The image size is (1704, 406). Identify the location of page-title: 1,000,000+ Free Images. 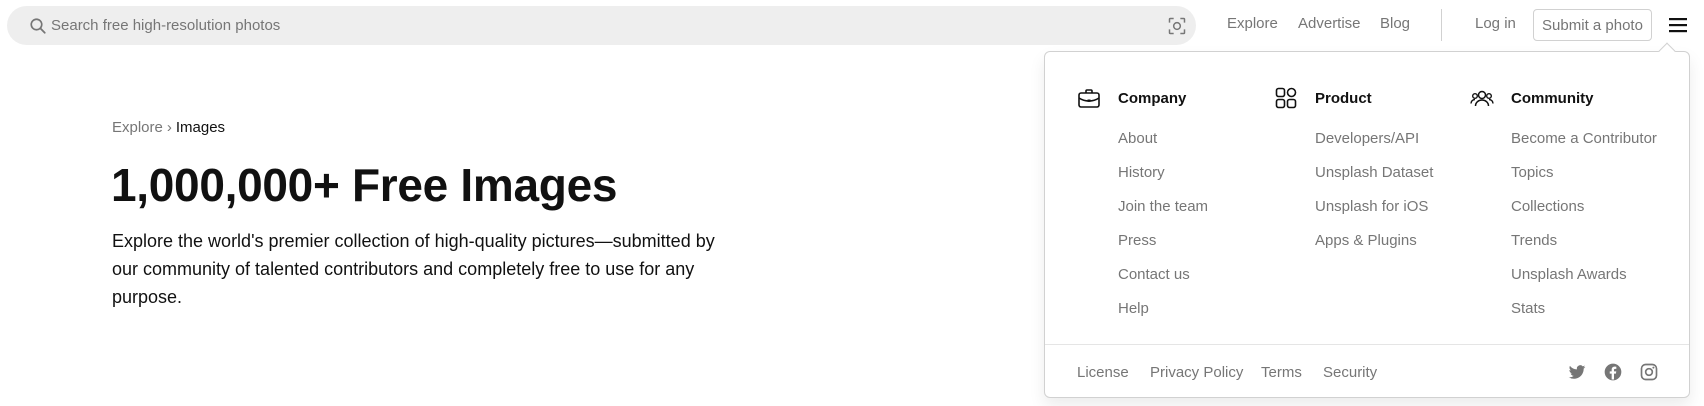
(364, 185).